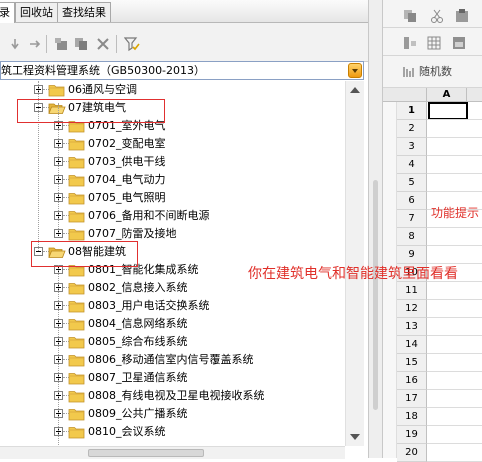  What do you see at coordinates (46, 44) in the screenshot?
I see `toolbar-divider` at bounding box center [46, 44].